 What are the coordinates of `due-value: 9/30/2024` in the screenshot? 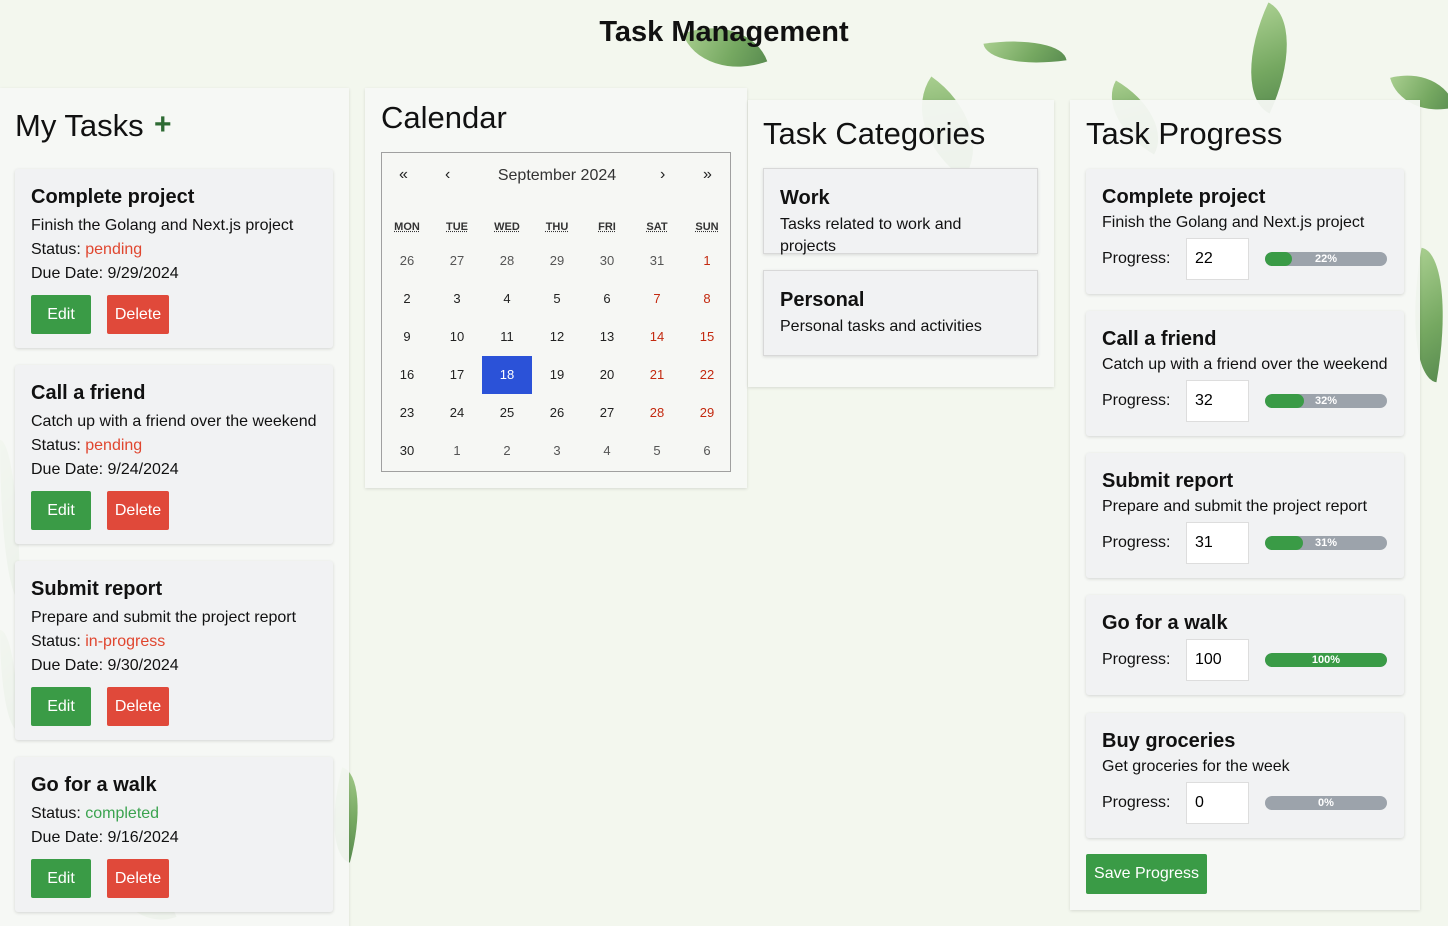 It's located at (143, 665).